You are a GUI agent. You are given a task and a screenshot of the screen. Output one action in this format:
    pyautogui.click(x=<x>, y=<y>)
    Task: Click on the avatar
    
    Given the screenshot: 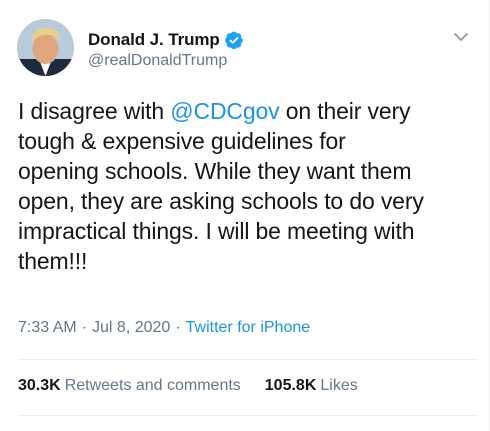 What is the action you would take?
    pyautogui.click(x=45, y=47)
    